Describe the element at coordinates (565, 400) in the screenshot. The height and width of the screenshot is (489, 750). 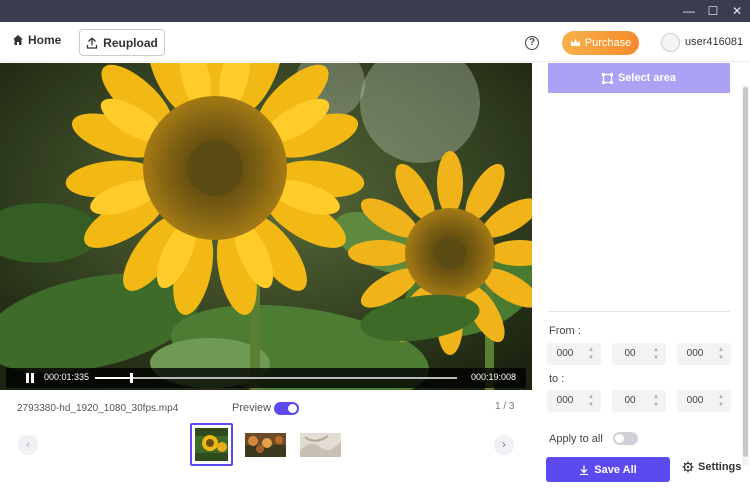
I see `to-minutes-value: 000` at that location.